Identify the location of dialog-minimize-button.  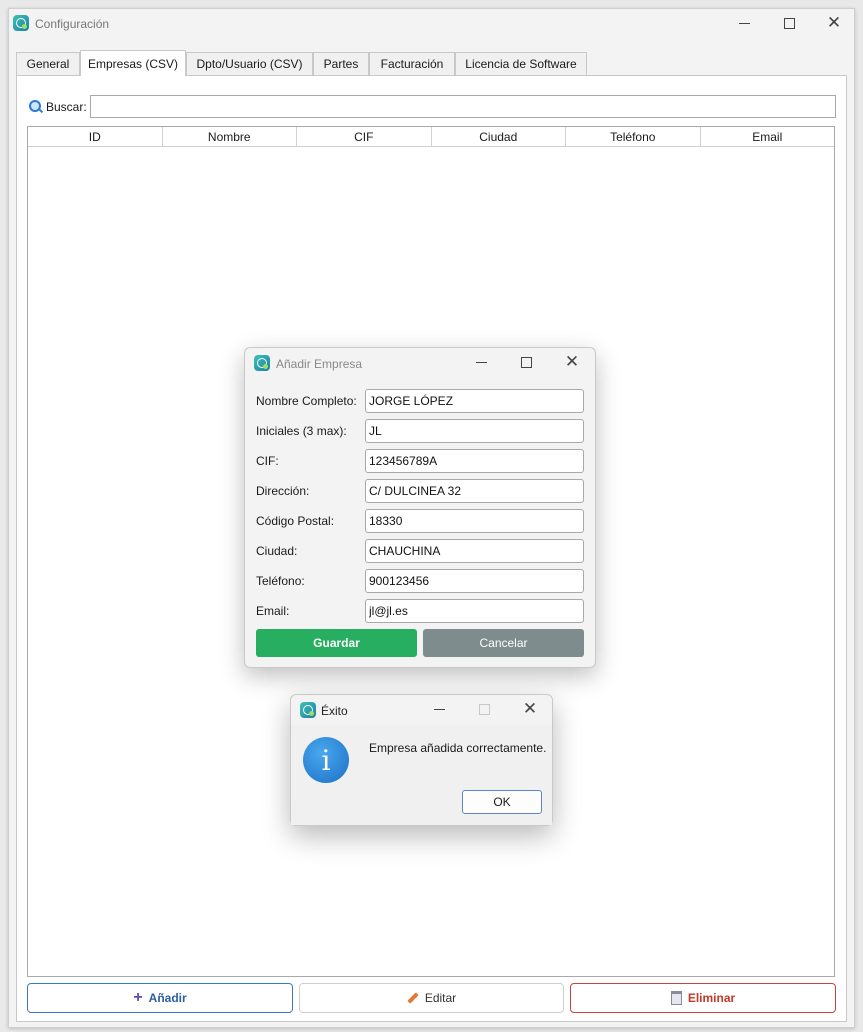
(481, 362).